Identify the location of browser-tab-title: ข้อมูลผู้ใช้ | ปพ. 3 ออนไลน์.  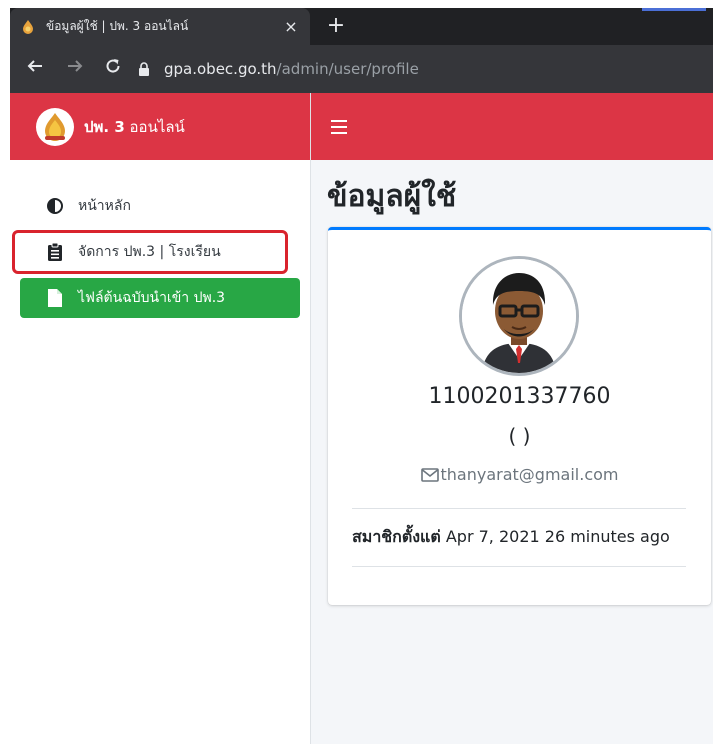
(117, 26).